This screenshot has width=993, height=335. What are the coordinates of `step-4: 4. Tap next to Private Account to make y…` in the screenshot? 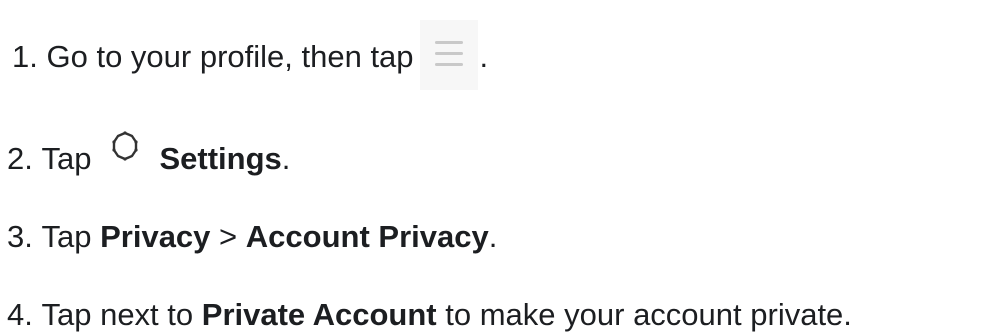 It's located at (429, 315).